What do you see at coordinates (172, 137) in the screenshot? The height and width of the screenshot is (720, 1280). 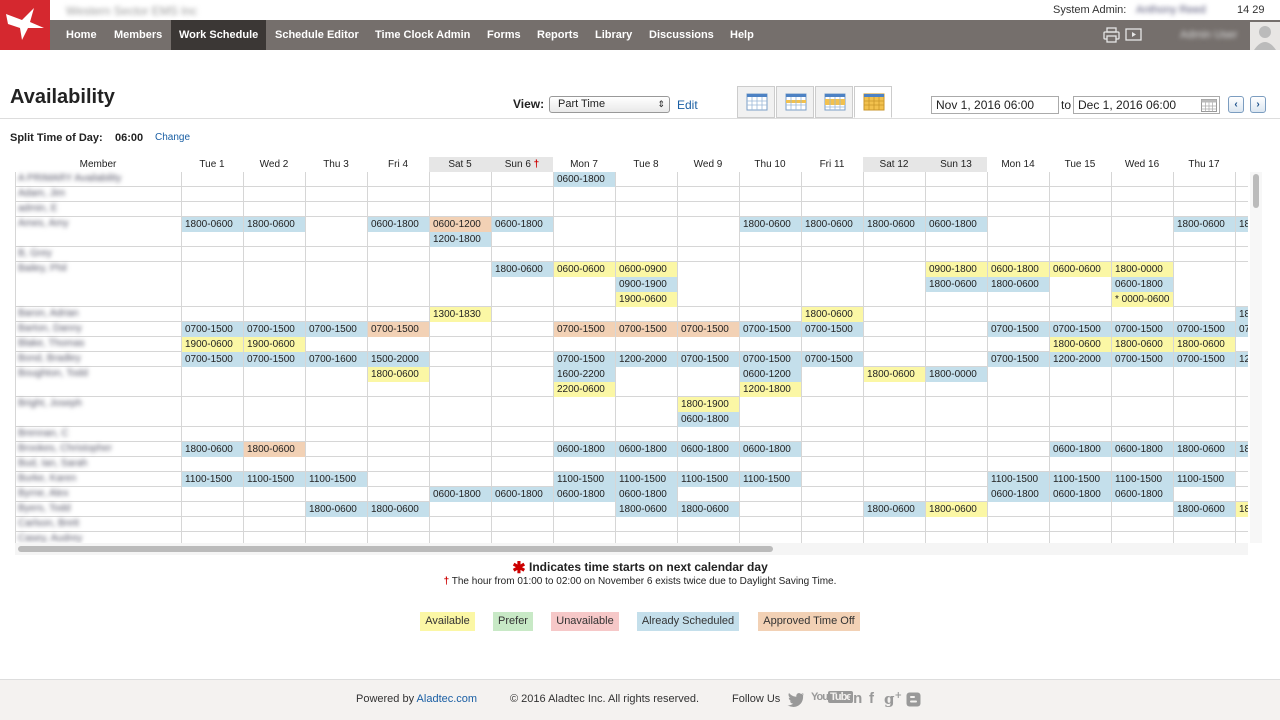 I see `change-split-link: Change` at bounding box center [172, 137].